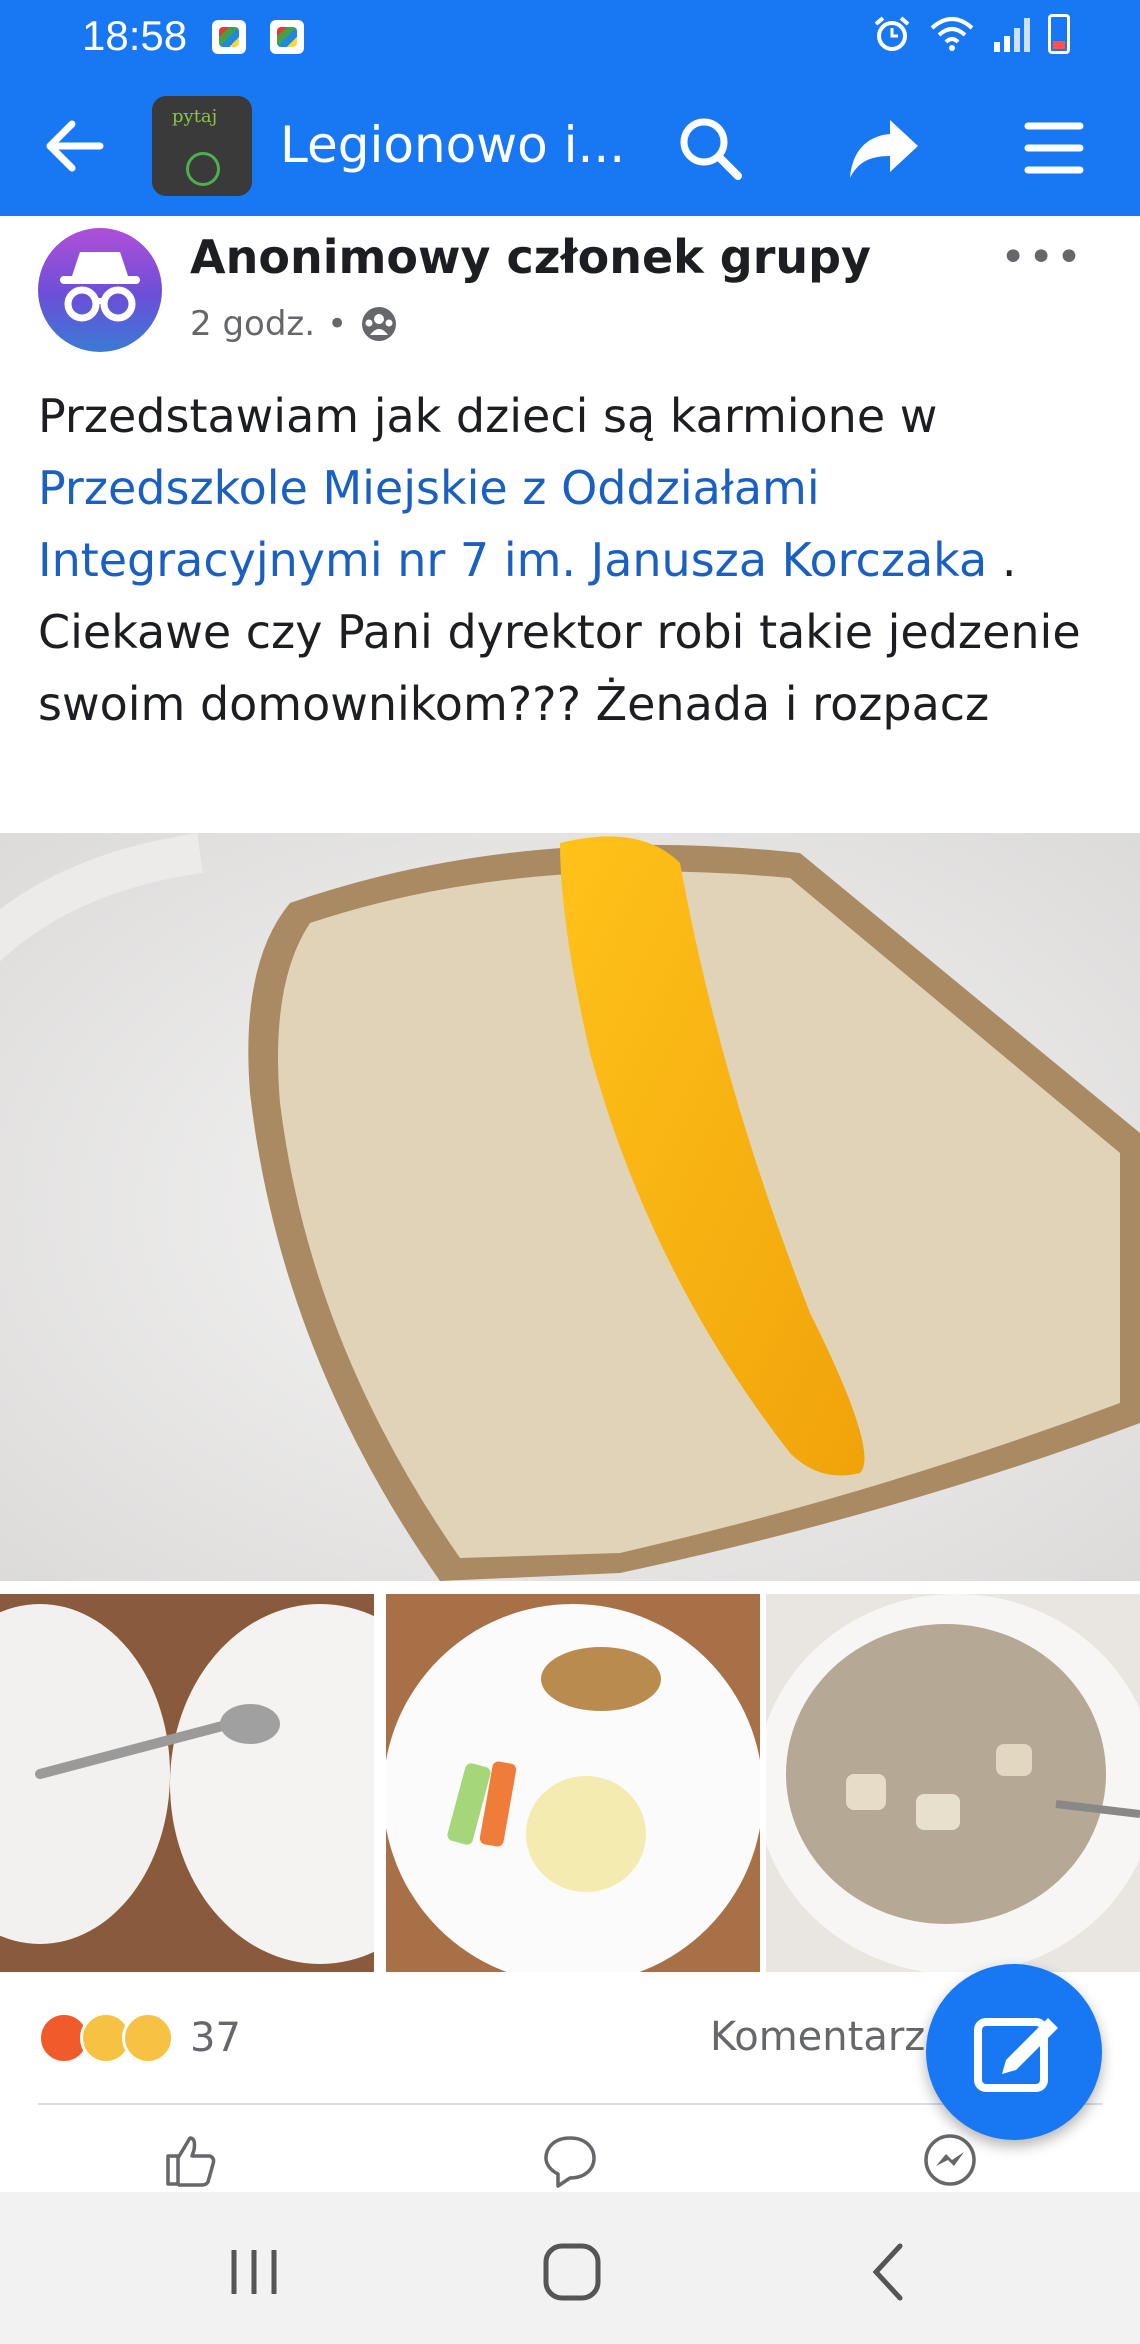 The image size is (1140, 2344). Describe the element at coordinates (135, 35) in the screenshot. I see `status-time: 18:58` at that location.